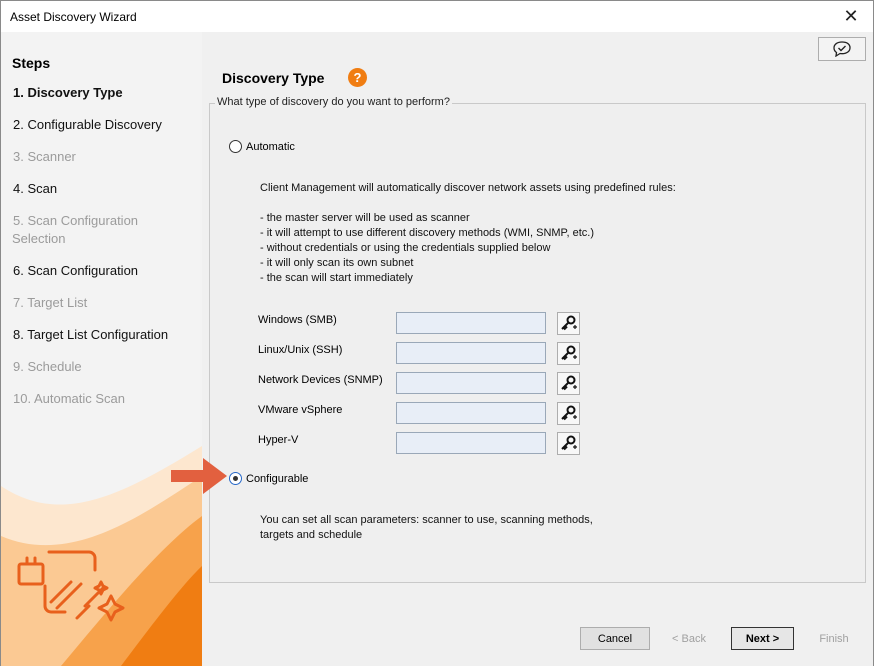 Image resolution: width=874 pixels, height=666 pixels. What do you see at coordinates (471, 323) in the screenshot?
I see `windows-credential-field` at bounding box center [471, 323].